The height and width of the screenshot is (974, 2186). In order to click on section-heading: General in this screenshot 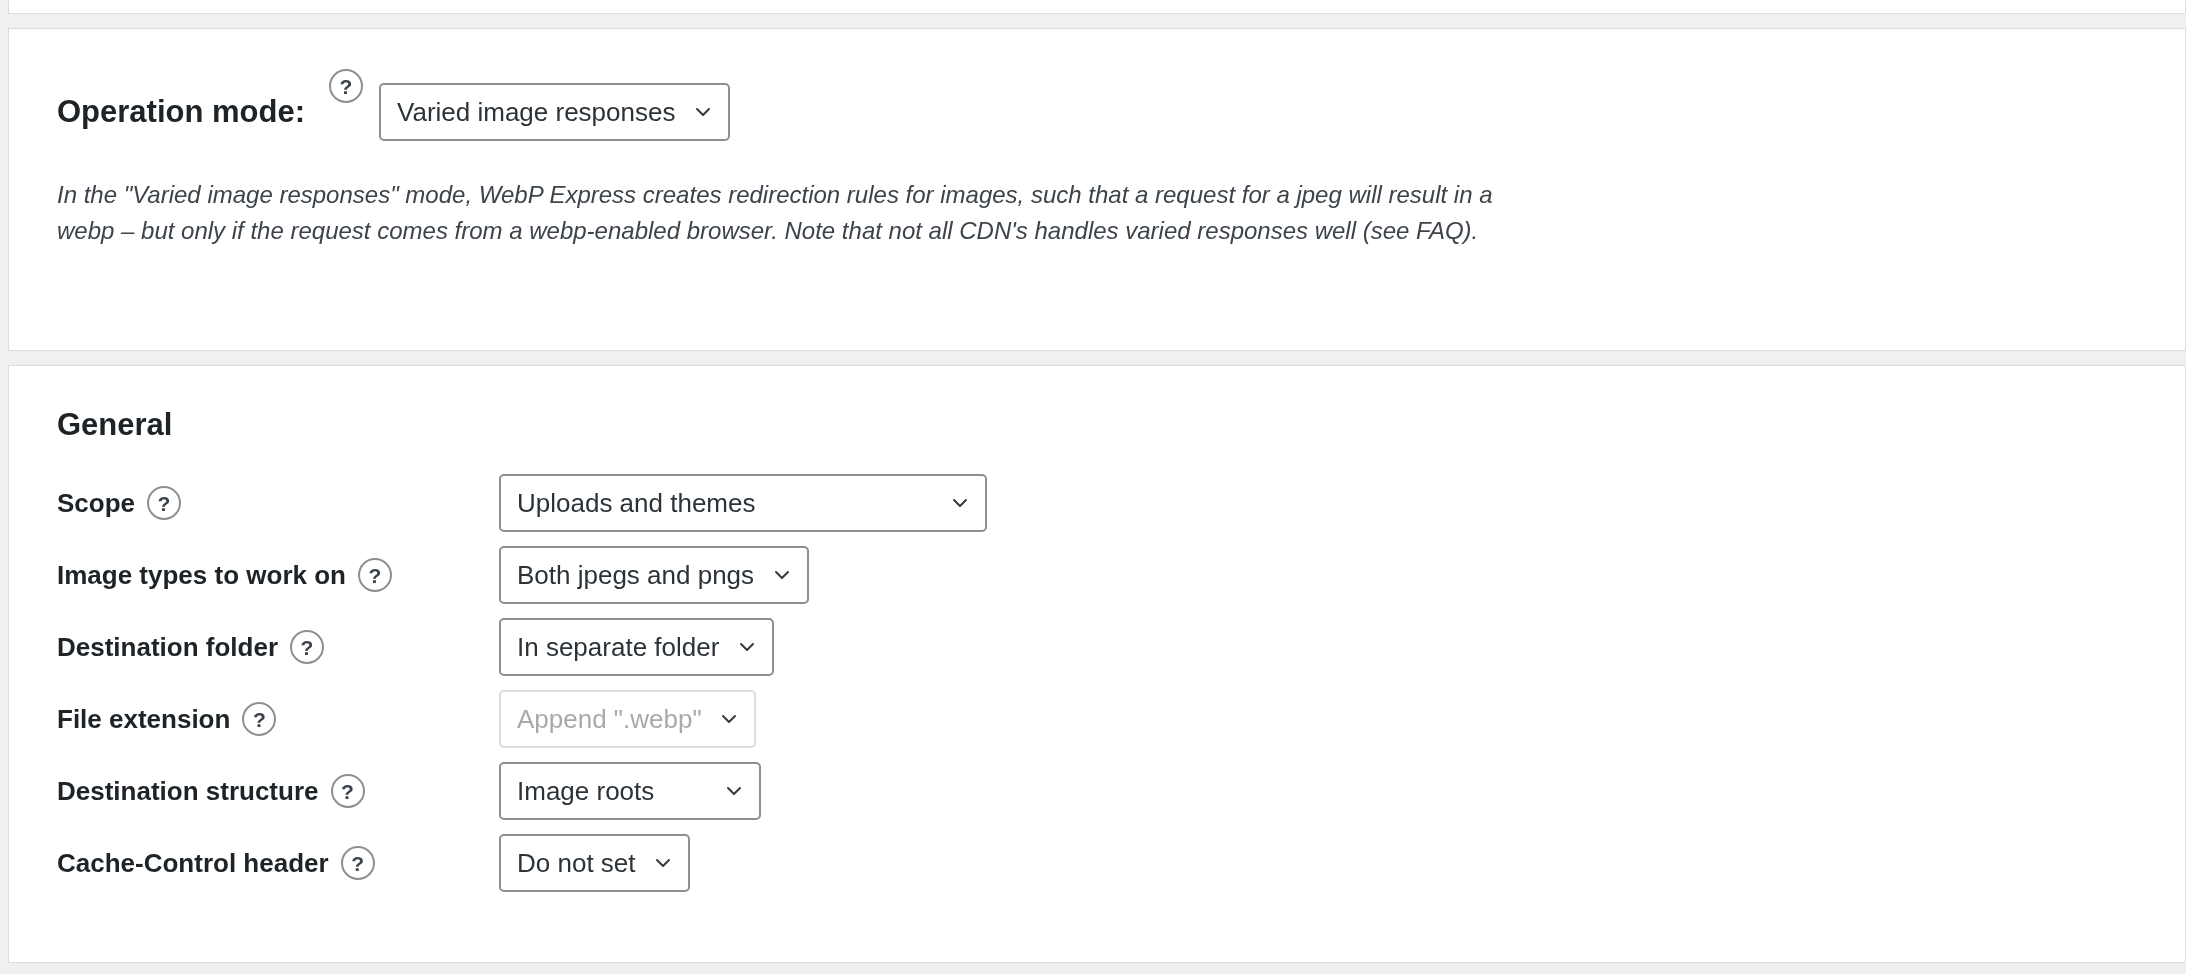, I will do `click(115, 425)`.